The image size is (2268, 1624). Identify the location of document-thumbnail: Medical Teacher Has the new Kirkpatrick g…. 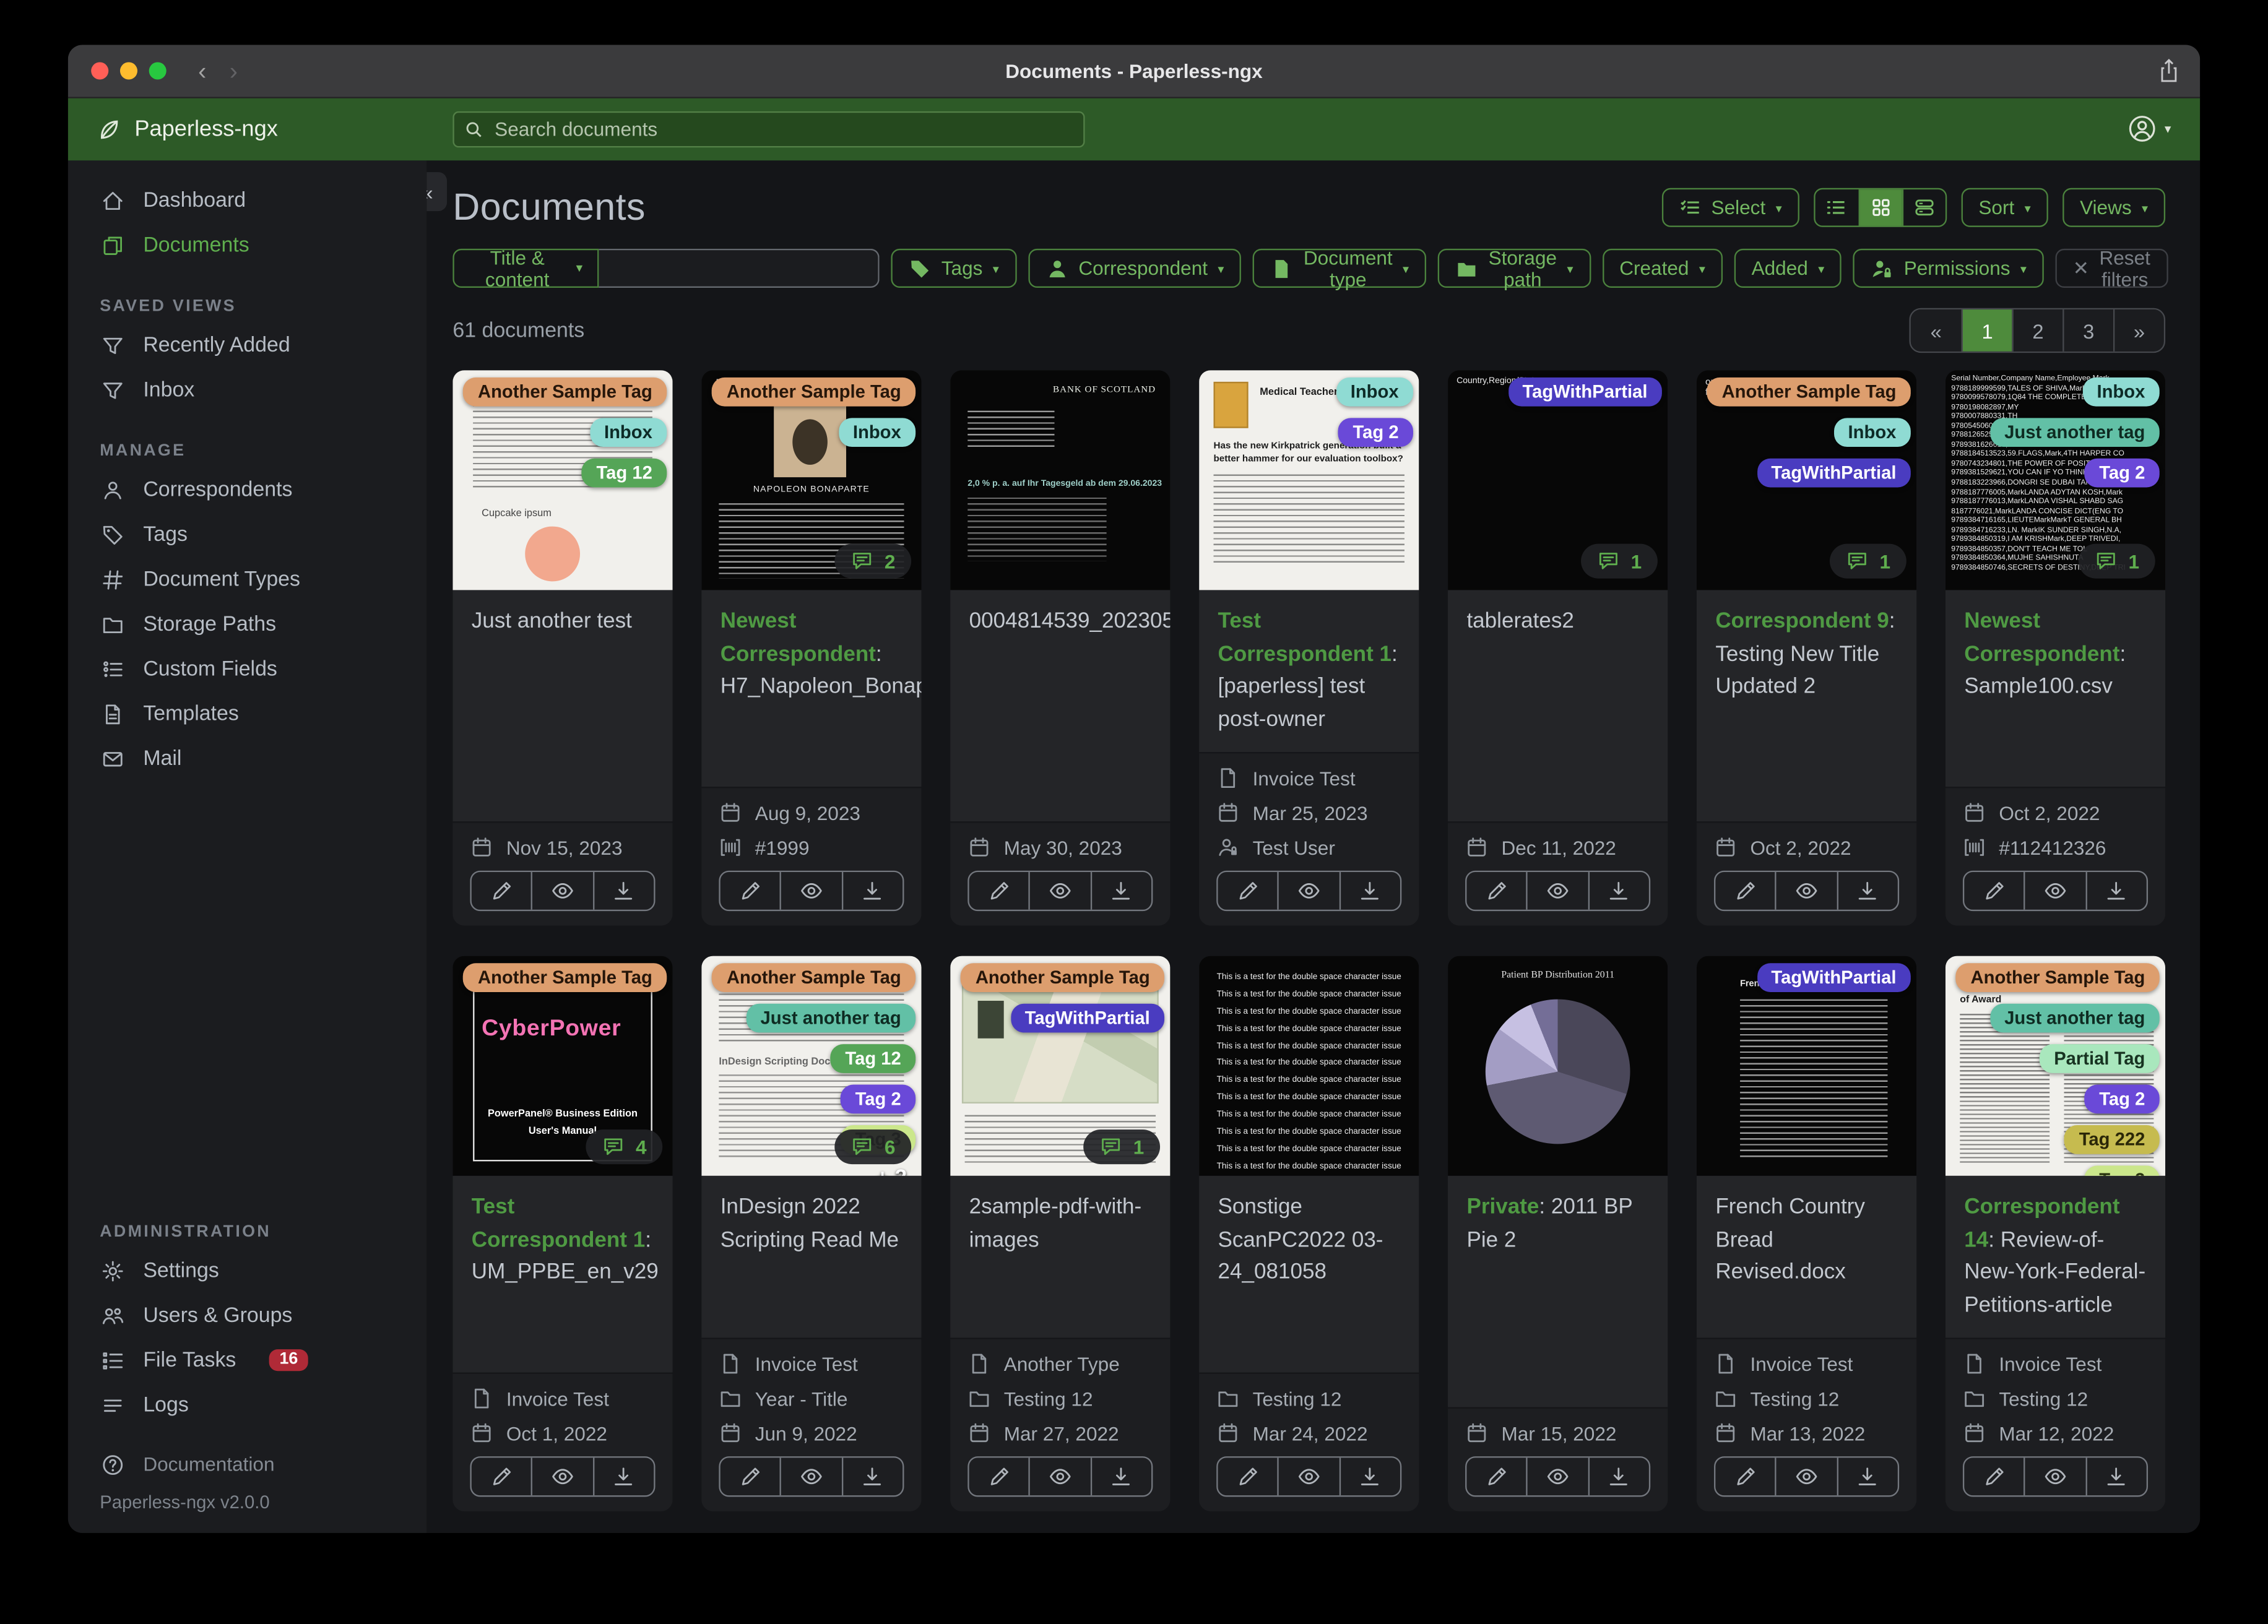
(1309, 480).